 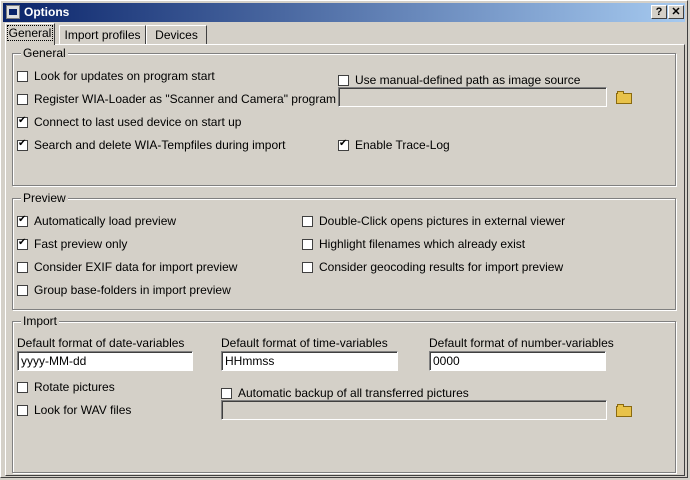 What do you see at coordinates (472, 97) in the screenshot?
I see `manual-path-input` at bounding box center [472, 97].